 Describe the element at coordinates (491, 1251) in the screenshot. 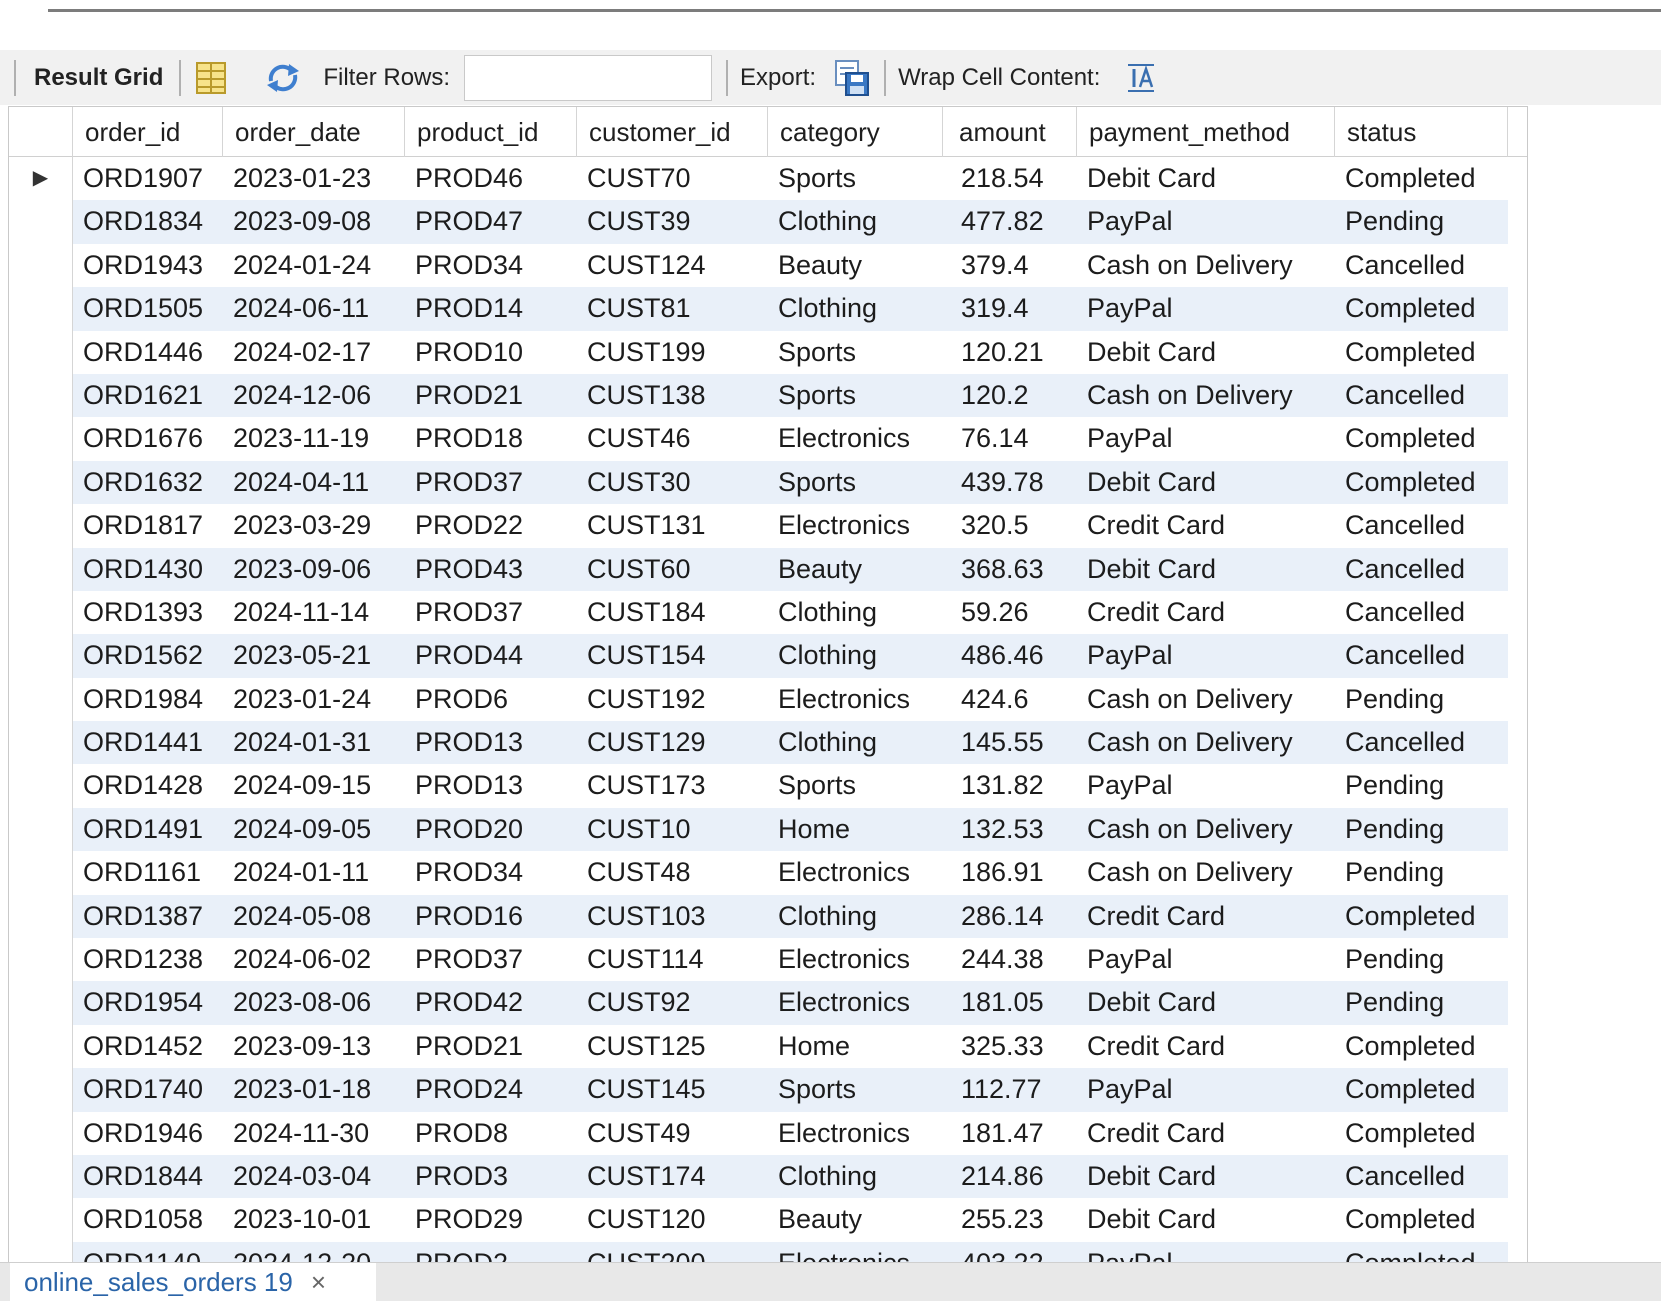

I see `cell-product-id: PROD2` at that location.